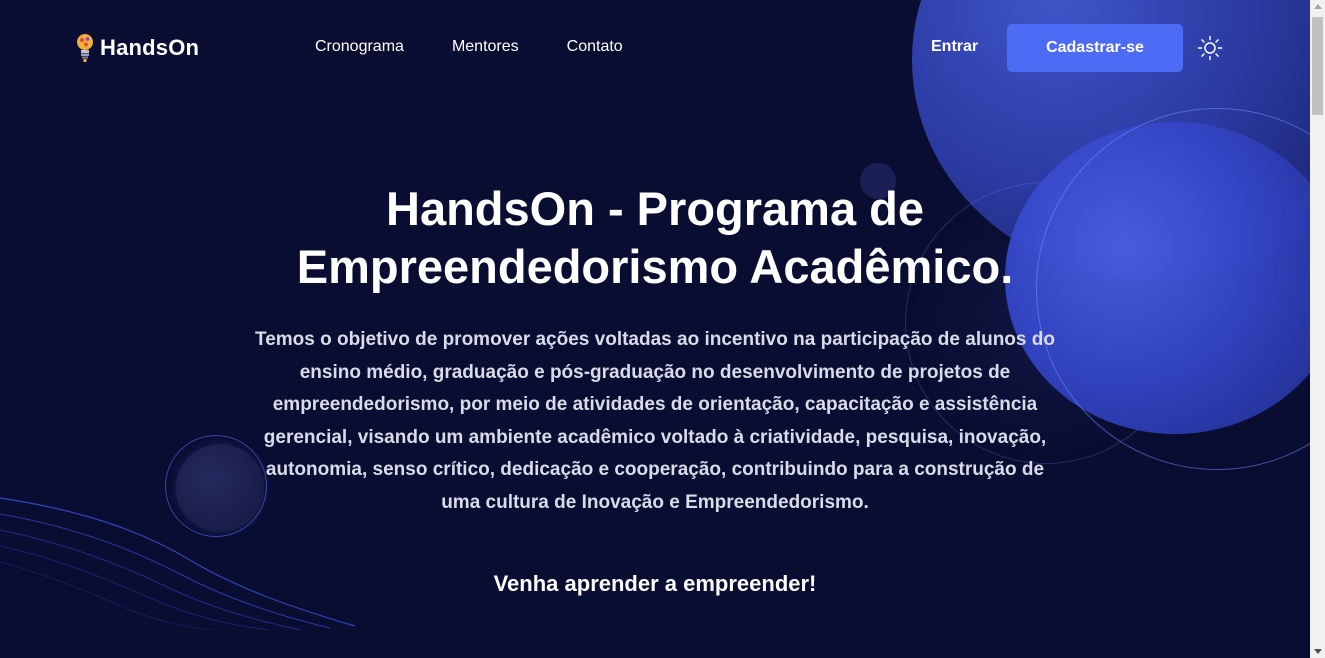  What do you see at coordinates (1317, 66) in the screenshot?
I see `scrollbar-thumb` at bounding box center [1317, 66].